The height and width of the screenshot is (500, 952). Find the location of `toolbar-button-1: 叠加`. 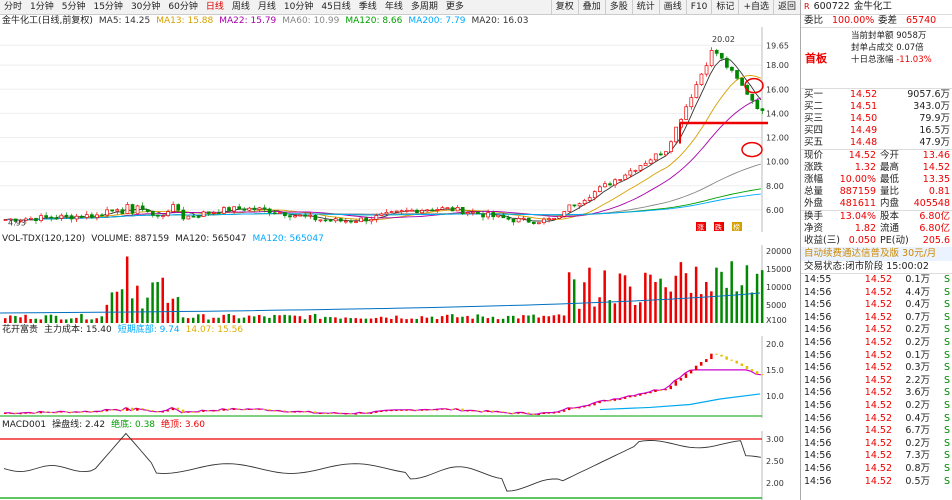

toolbar-button-1: 叠加 is located at coordinates (591, 7).